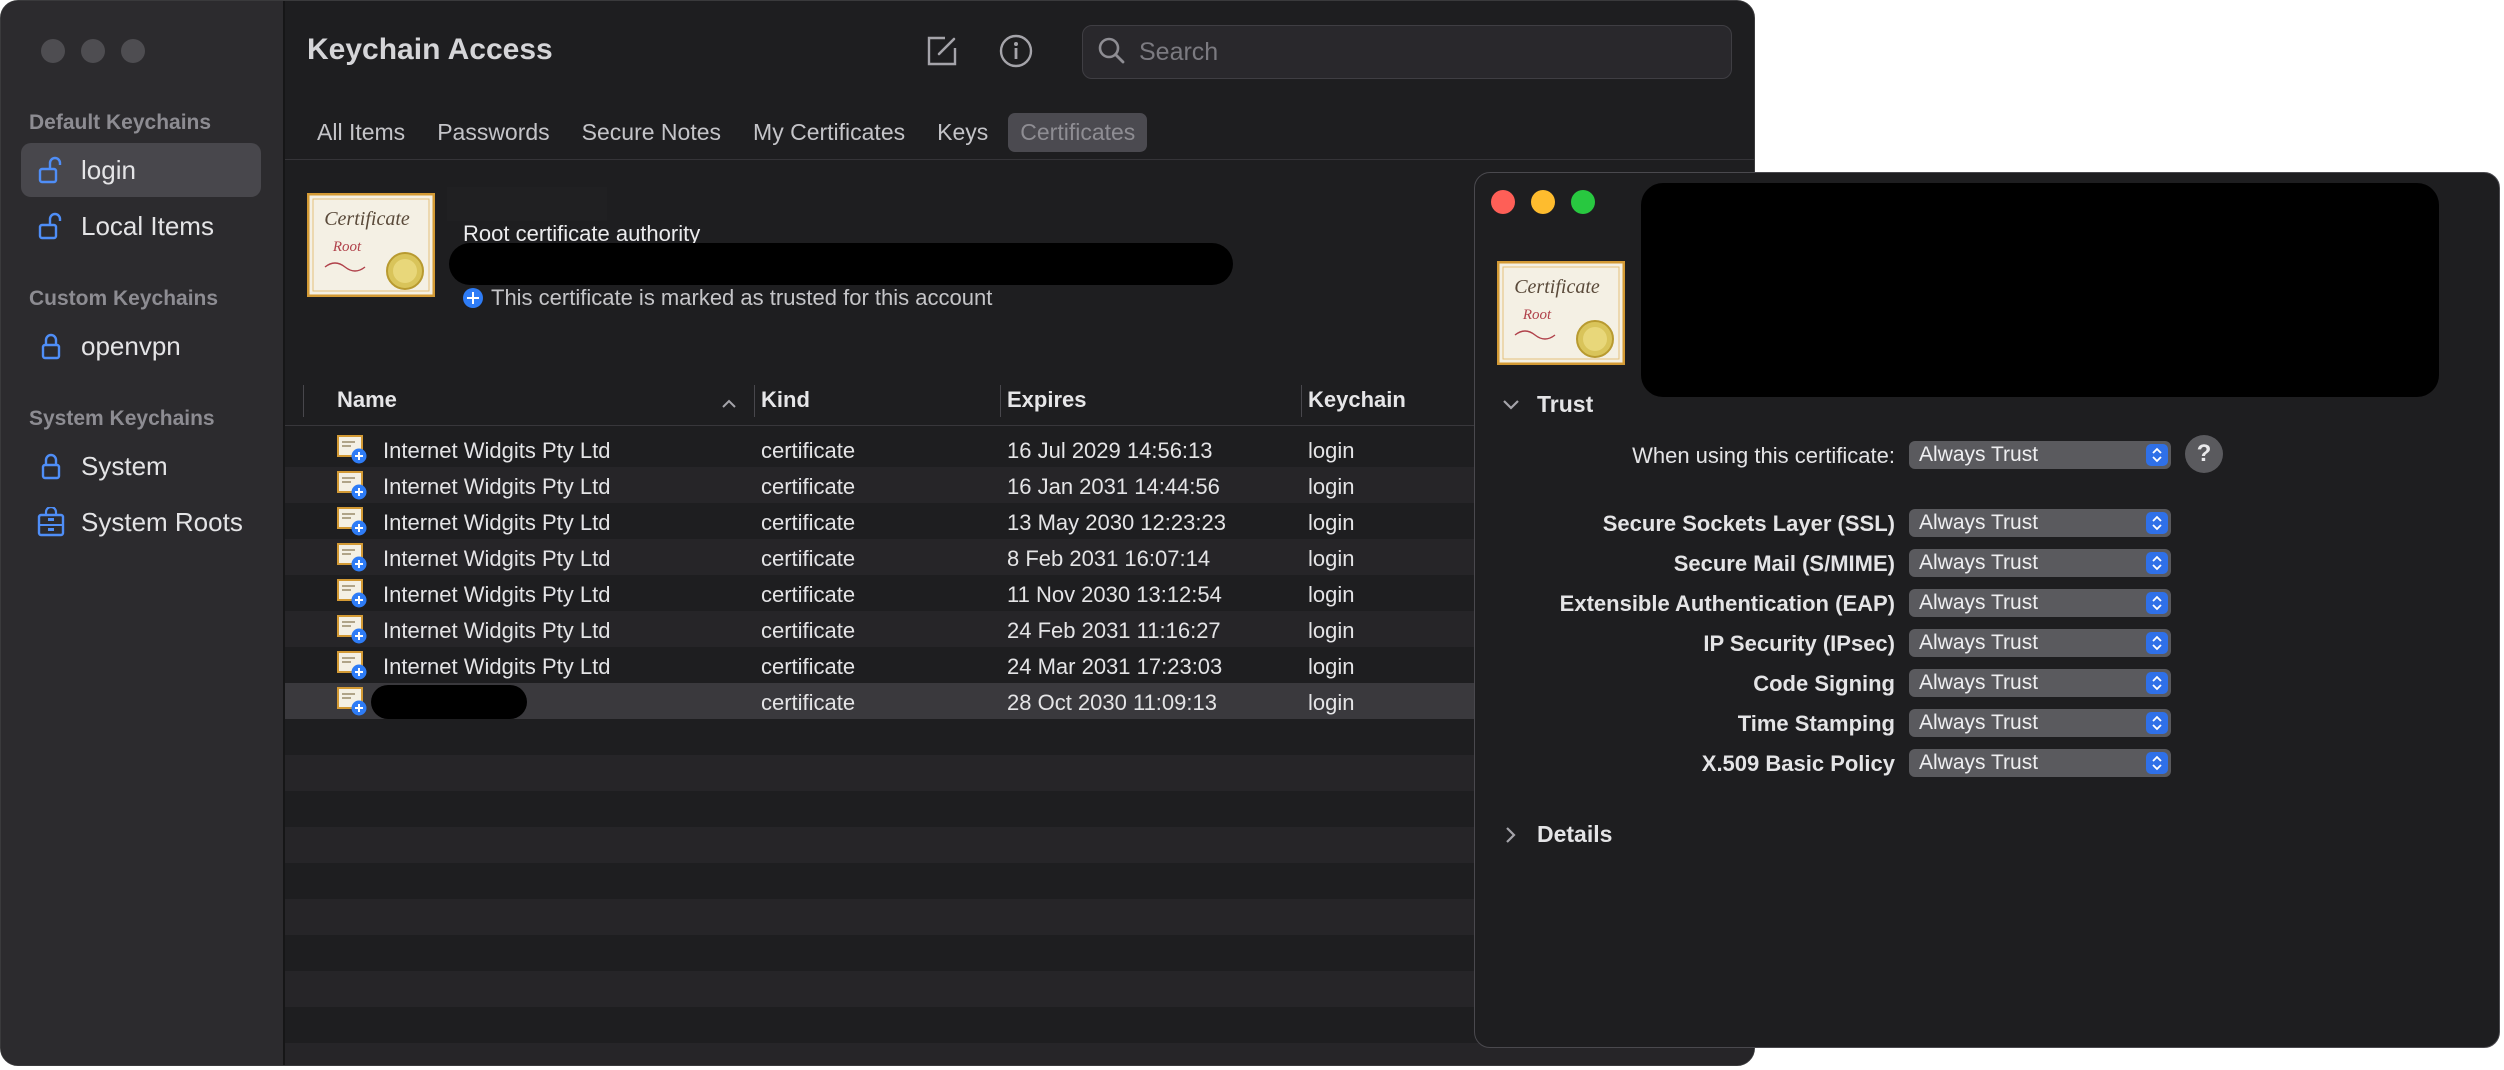  What do you see at coordinates (1112, 702) in the screenshot?
I see `cell-expires: 28 Oct 2030 11:09:13` at bounding box center [1112, 702].